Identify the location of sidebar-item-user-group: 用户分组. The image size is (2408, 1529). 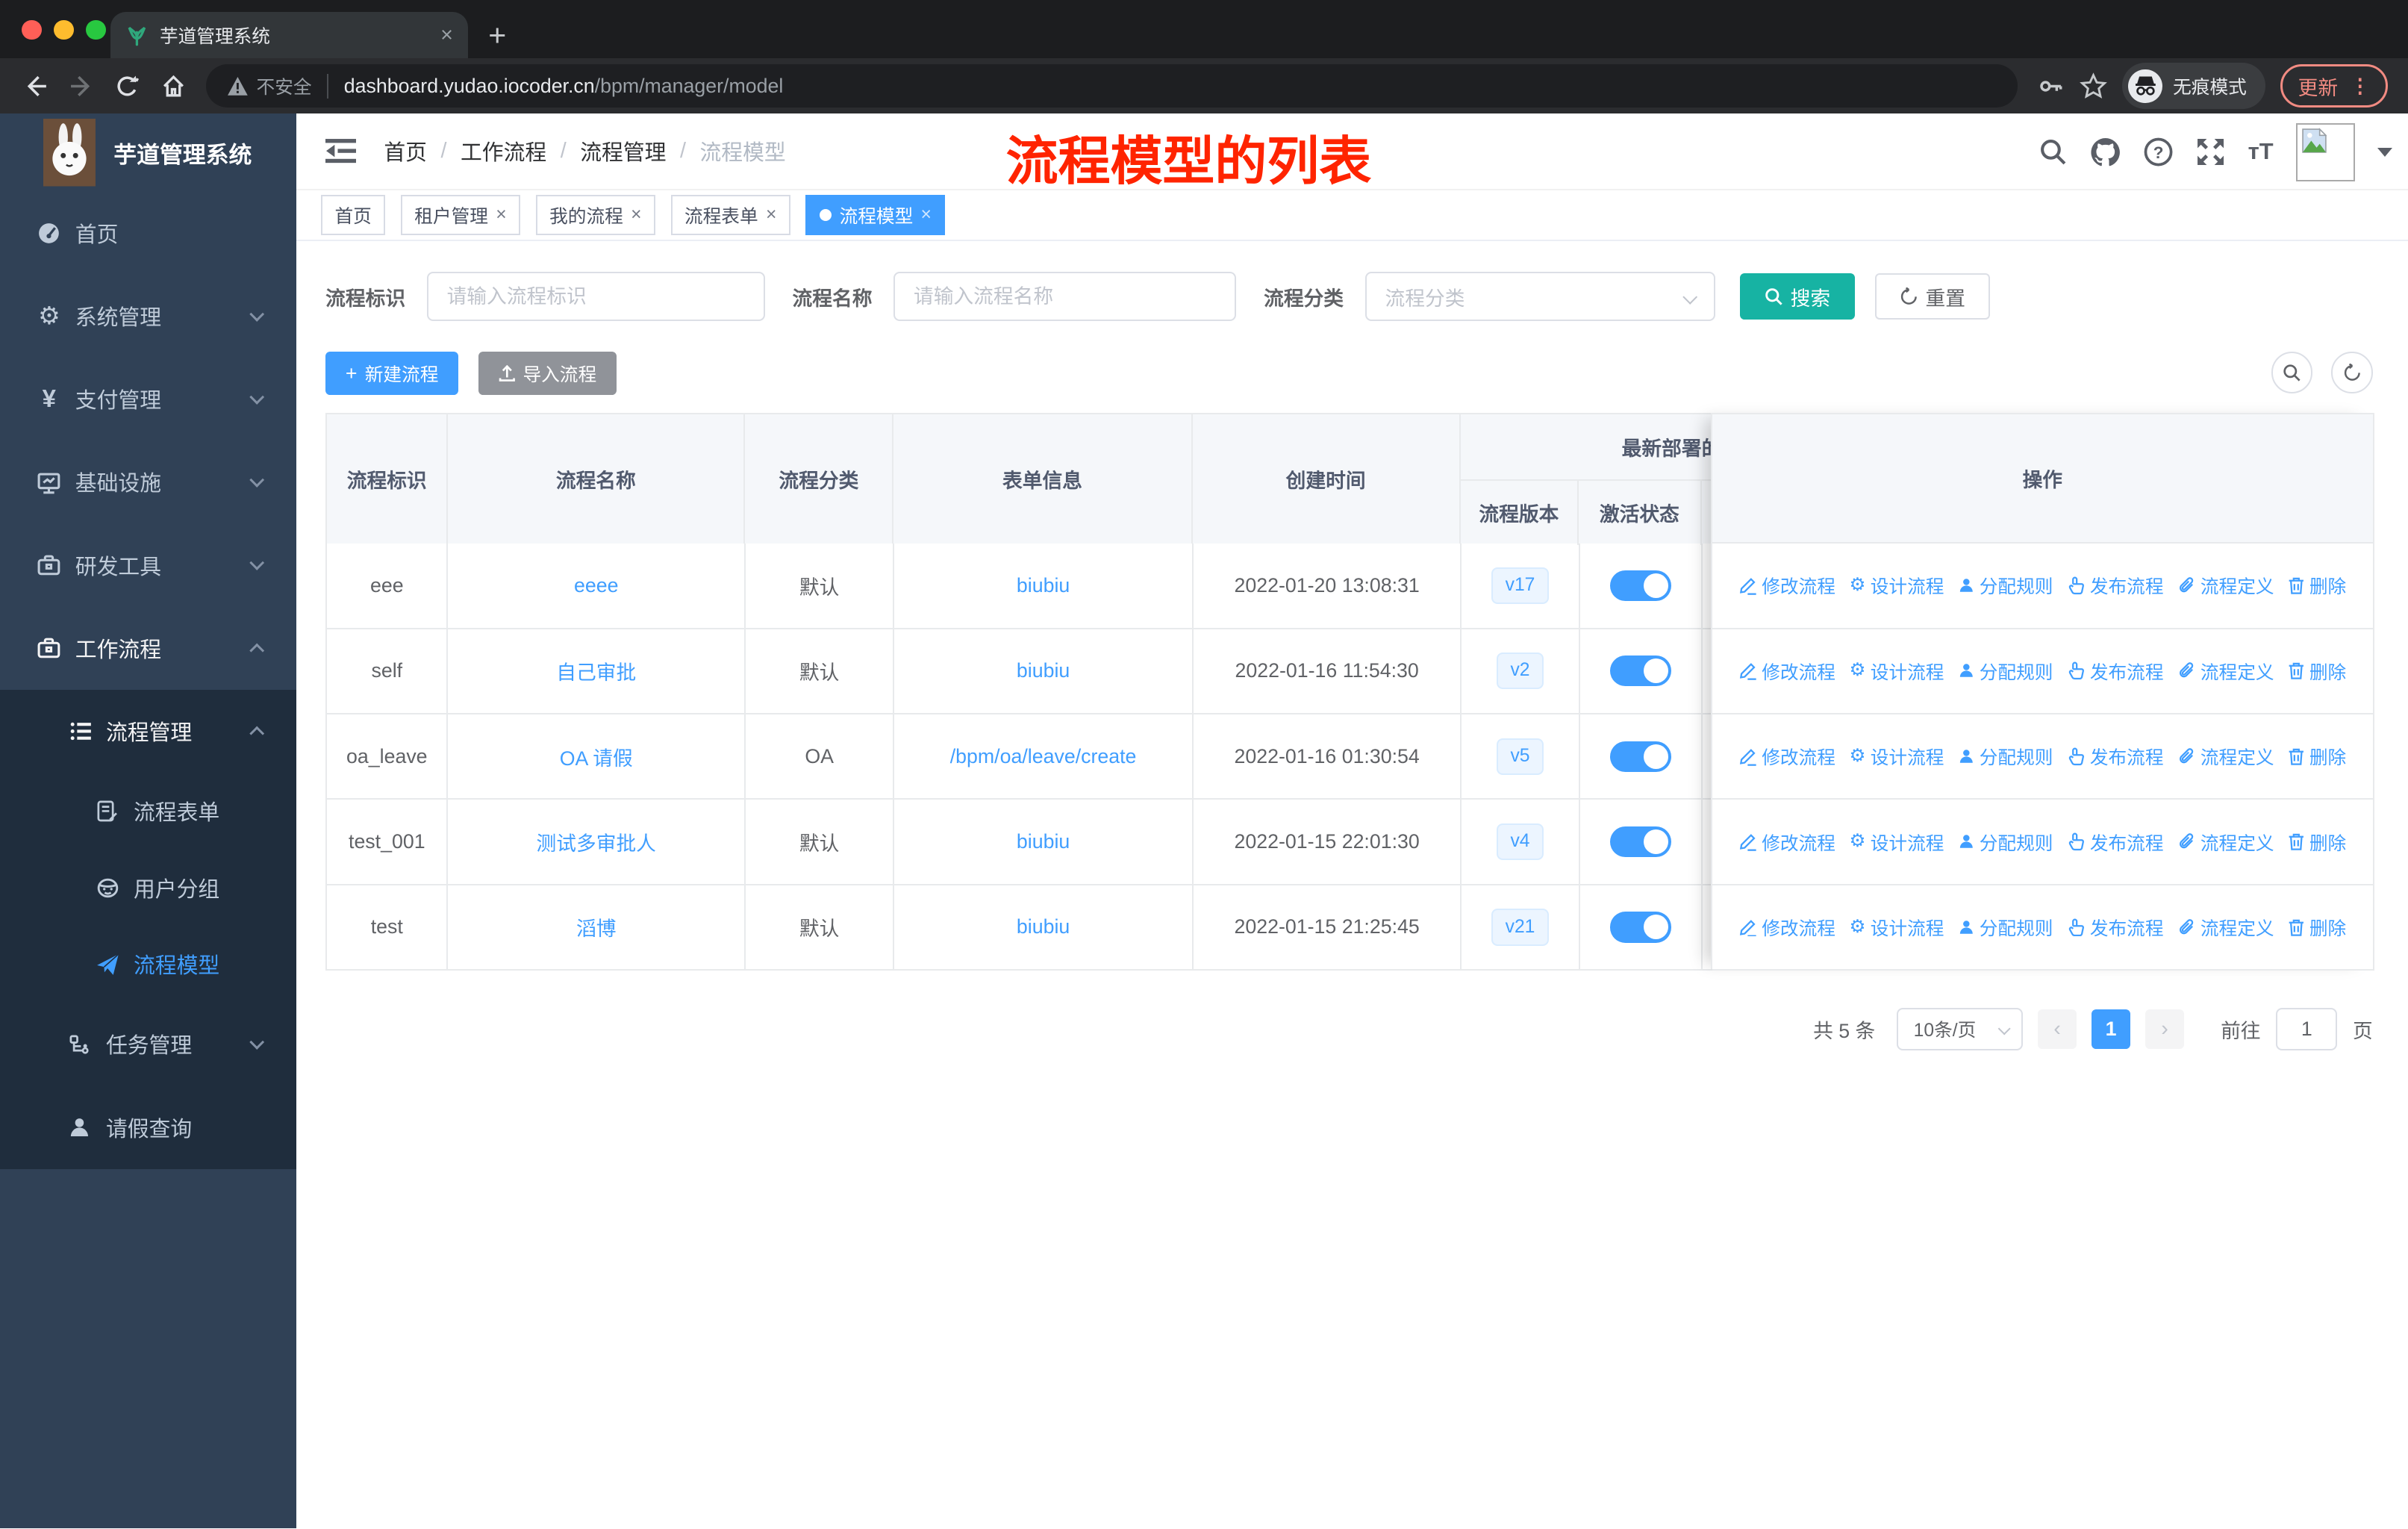
(148, 888).